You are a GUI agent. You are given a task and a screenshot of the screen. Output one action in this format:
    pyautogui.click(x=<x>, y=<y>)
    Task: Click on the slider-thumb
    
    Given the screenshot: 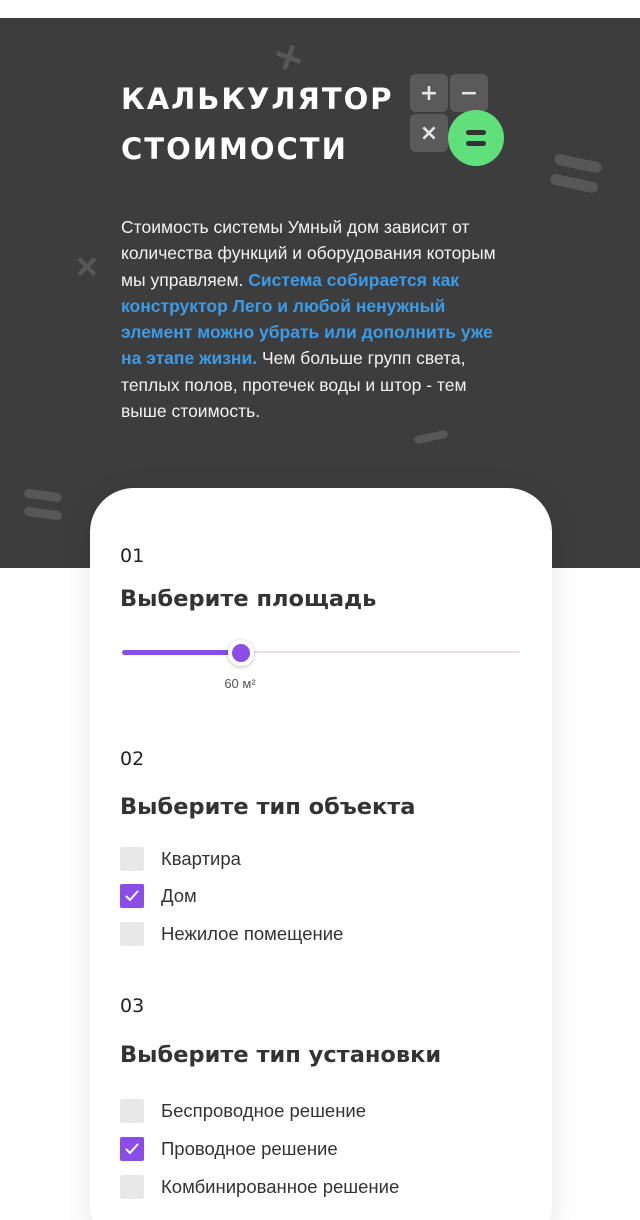 What is the action you would take?
    pyautogui.click(x=241, y=653)
    